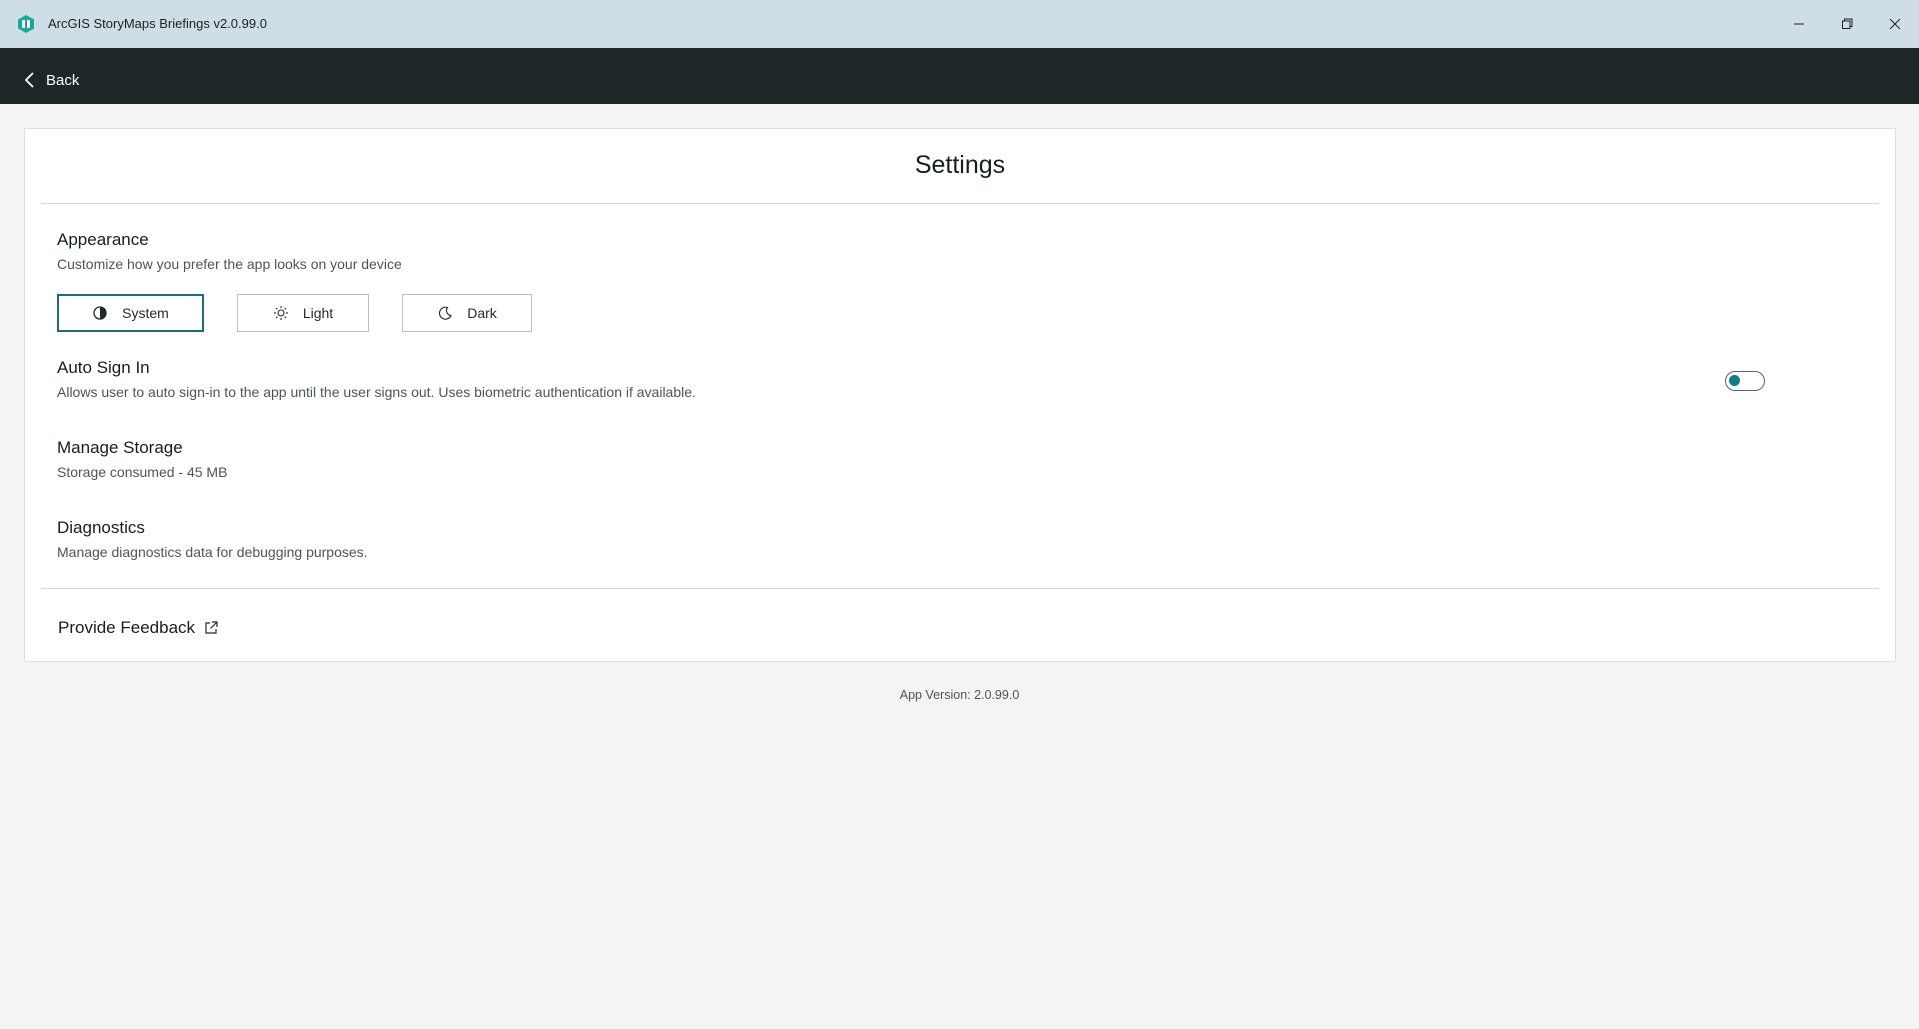  Describe the element at coordinates (211, 627) in the screenshot. I see `external-link-icon` at that location.